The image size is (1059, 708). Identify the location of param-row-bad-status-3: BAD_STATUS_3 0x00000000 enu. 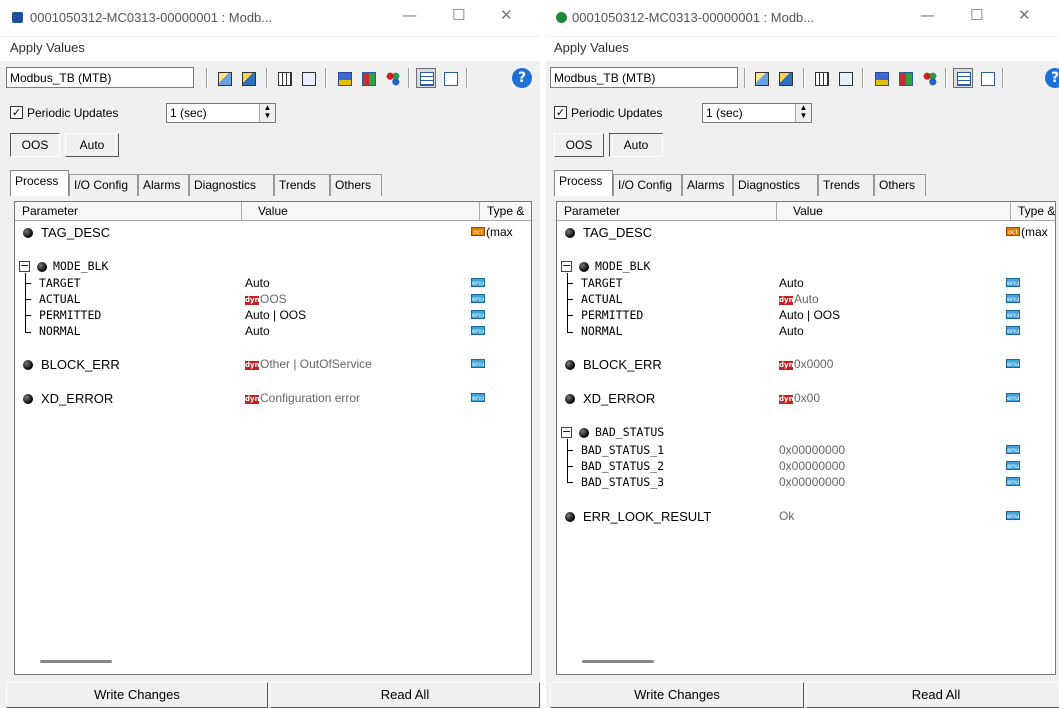
(806, 482).